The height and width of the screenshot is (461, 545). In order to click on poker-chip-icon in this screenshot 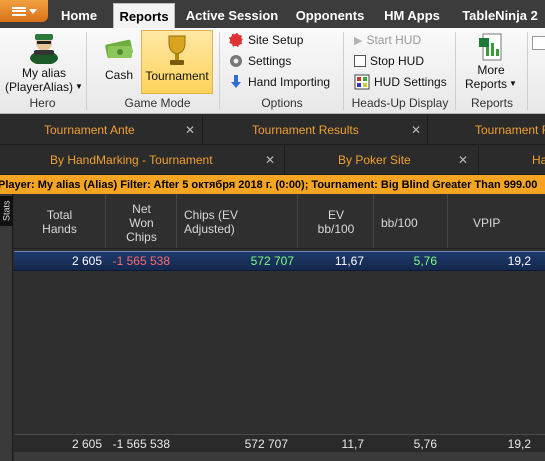, I will do `click(236, 40)`.